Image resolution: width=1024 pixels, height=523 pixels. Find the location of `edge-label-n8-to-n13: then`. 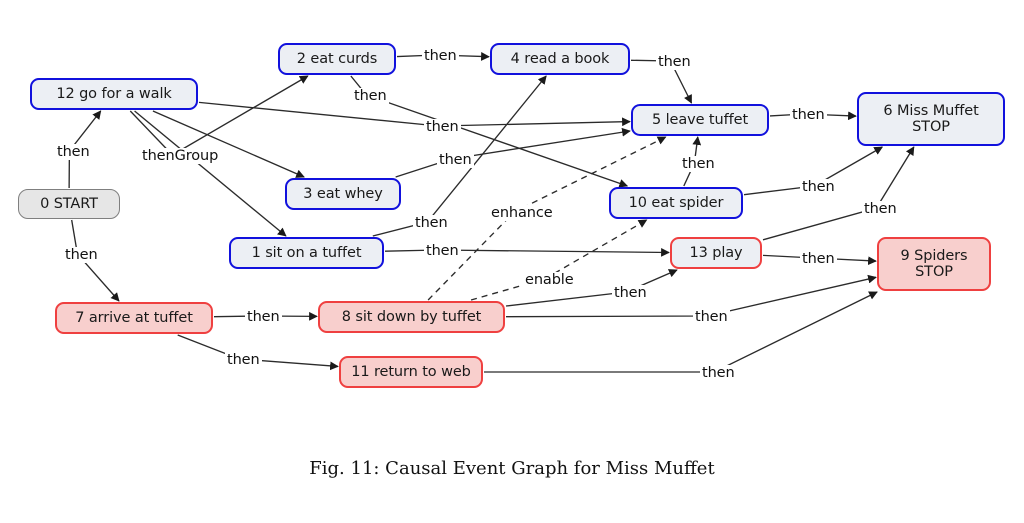

edge-label-n8-to-n13: then is located at coordinates (630, 293).